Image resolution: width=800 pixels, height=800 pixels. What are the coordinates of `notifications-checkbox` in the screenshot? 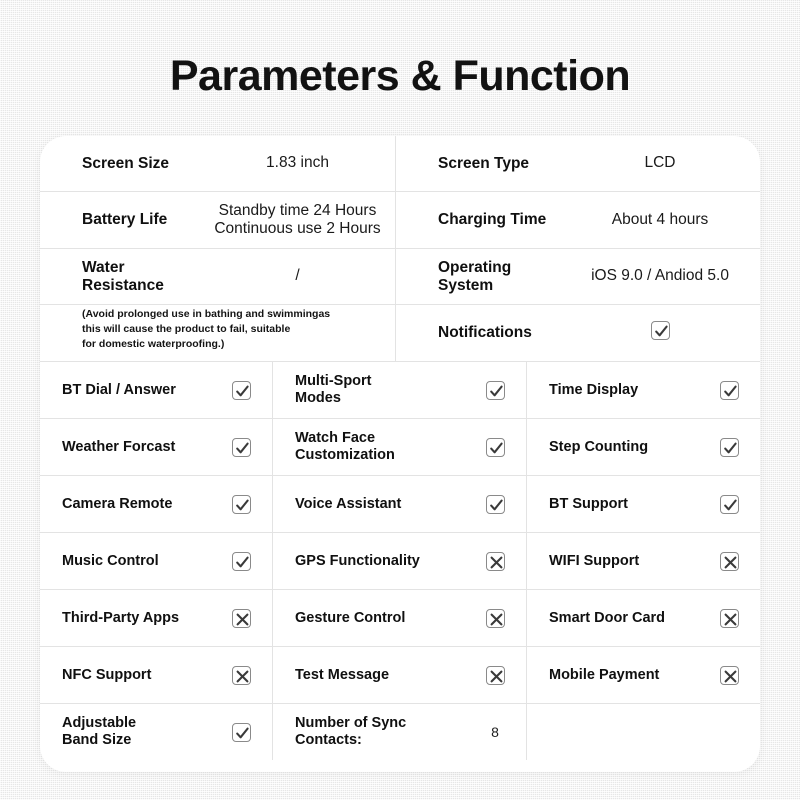 It's located at (660, 330).